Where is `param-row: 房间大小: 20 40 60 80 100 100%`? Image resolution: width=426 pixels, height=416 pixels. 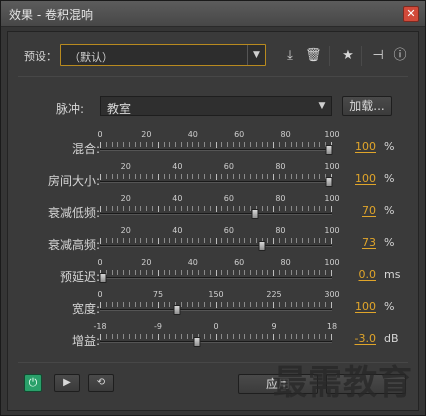
param-row: 房间大小: 20 40 60 80 100 100% is located at coordinates (214, 178).